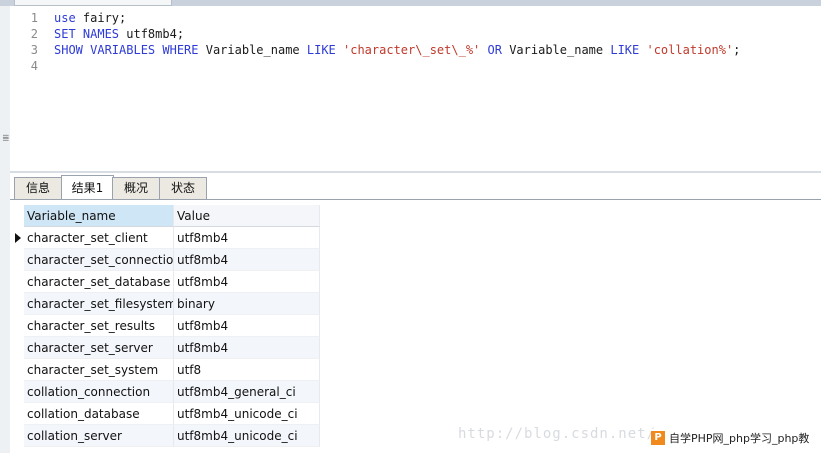  Describe the element at coordinates (99, 216) in the screenshot. I see `column-header-variable-name: Variable_name` at that location.